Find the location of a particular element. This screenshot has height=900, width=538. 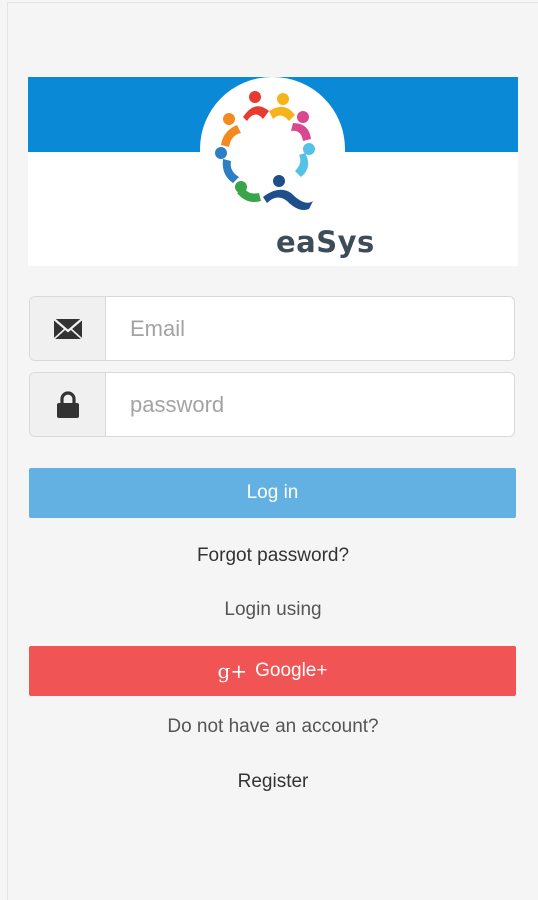

brand-name: eaSys is located at coordinates (325, 242).